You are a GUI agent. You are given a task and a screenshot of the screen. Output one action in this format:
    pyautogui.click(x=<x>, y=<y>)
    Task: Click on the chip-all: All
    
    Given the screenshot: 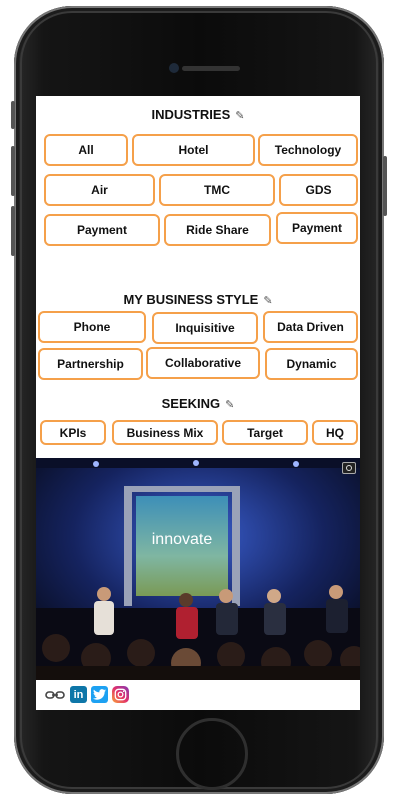 What is the action you would take?
    pyautogui.click(x=86, y=150)
    